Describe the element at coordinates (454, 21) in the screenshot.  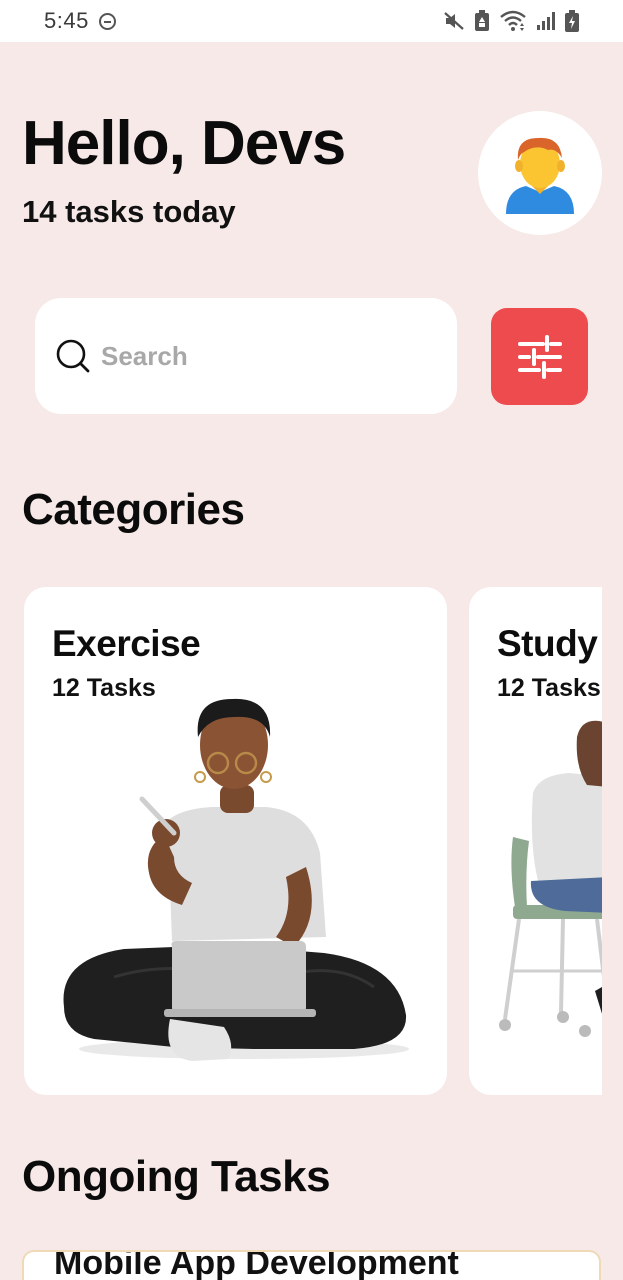
I see `mute-icon` at that location.